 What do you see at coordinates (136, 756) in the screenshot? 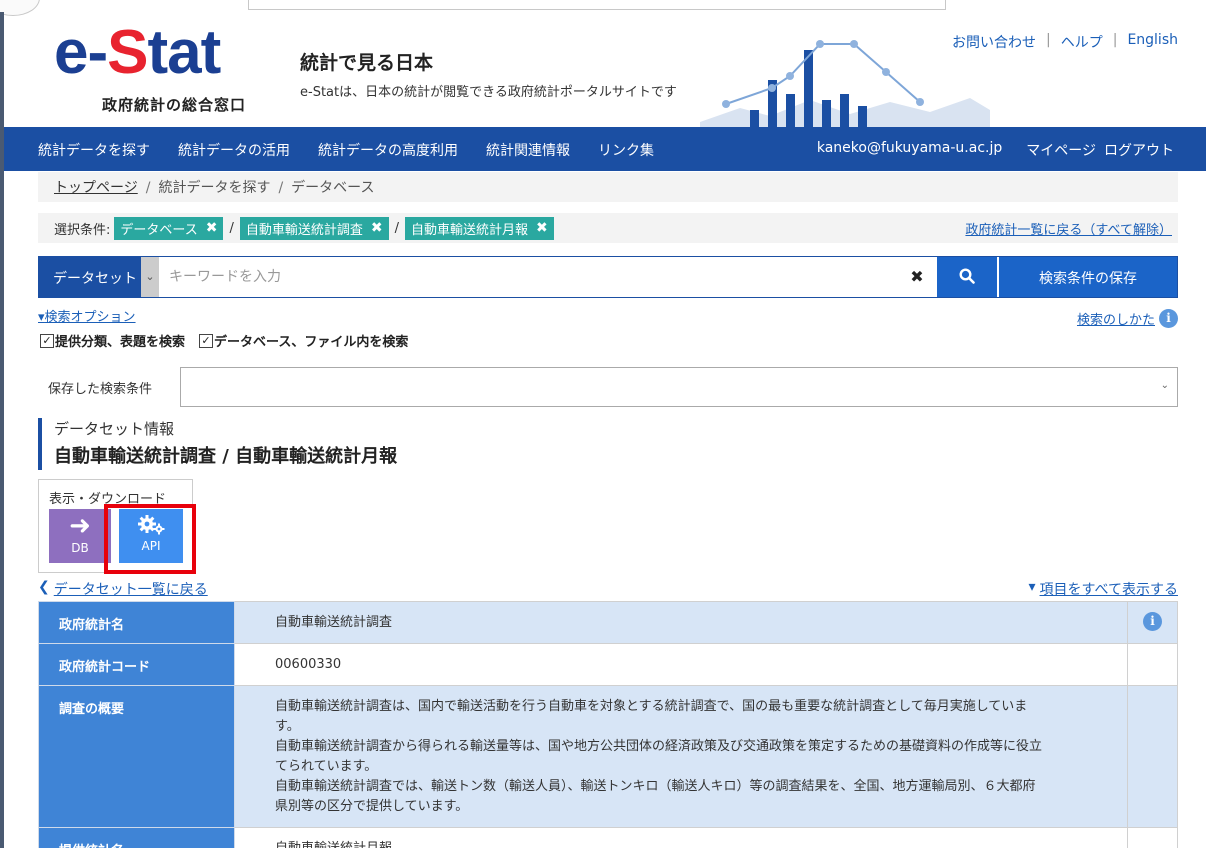
I see `row-label: 調査の概要` at bounding box center [136, 756].